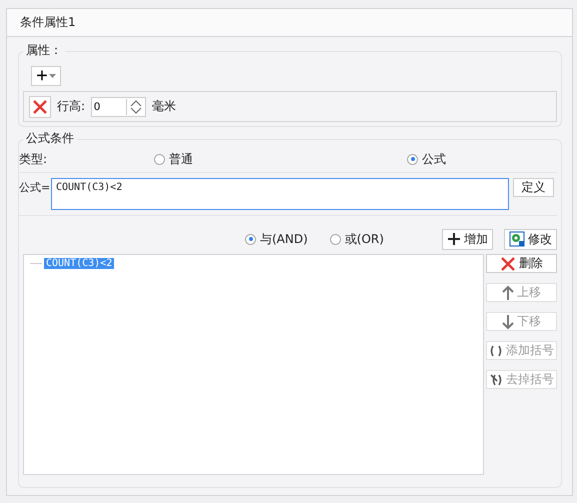  I want to click on radio-label: 与(AND), so click(284, 239).